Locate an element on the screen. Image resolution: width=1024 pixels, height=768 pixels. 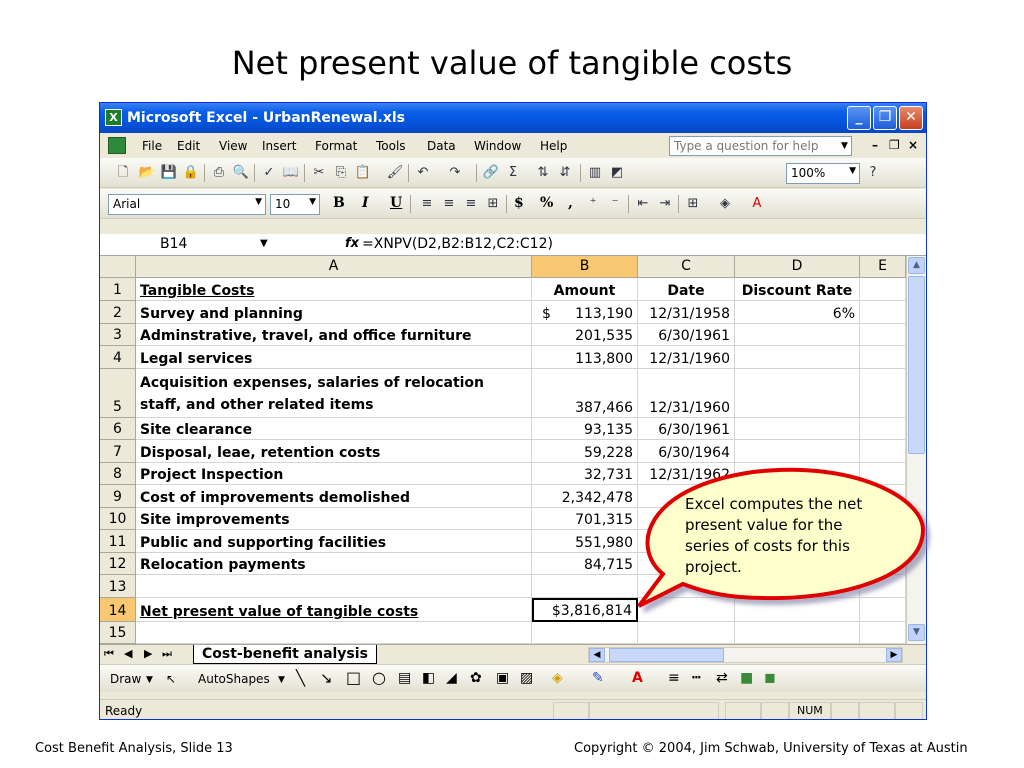
row-header: 14 is located at coordinates (118, 610).